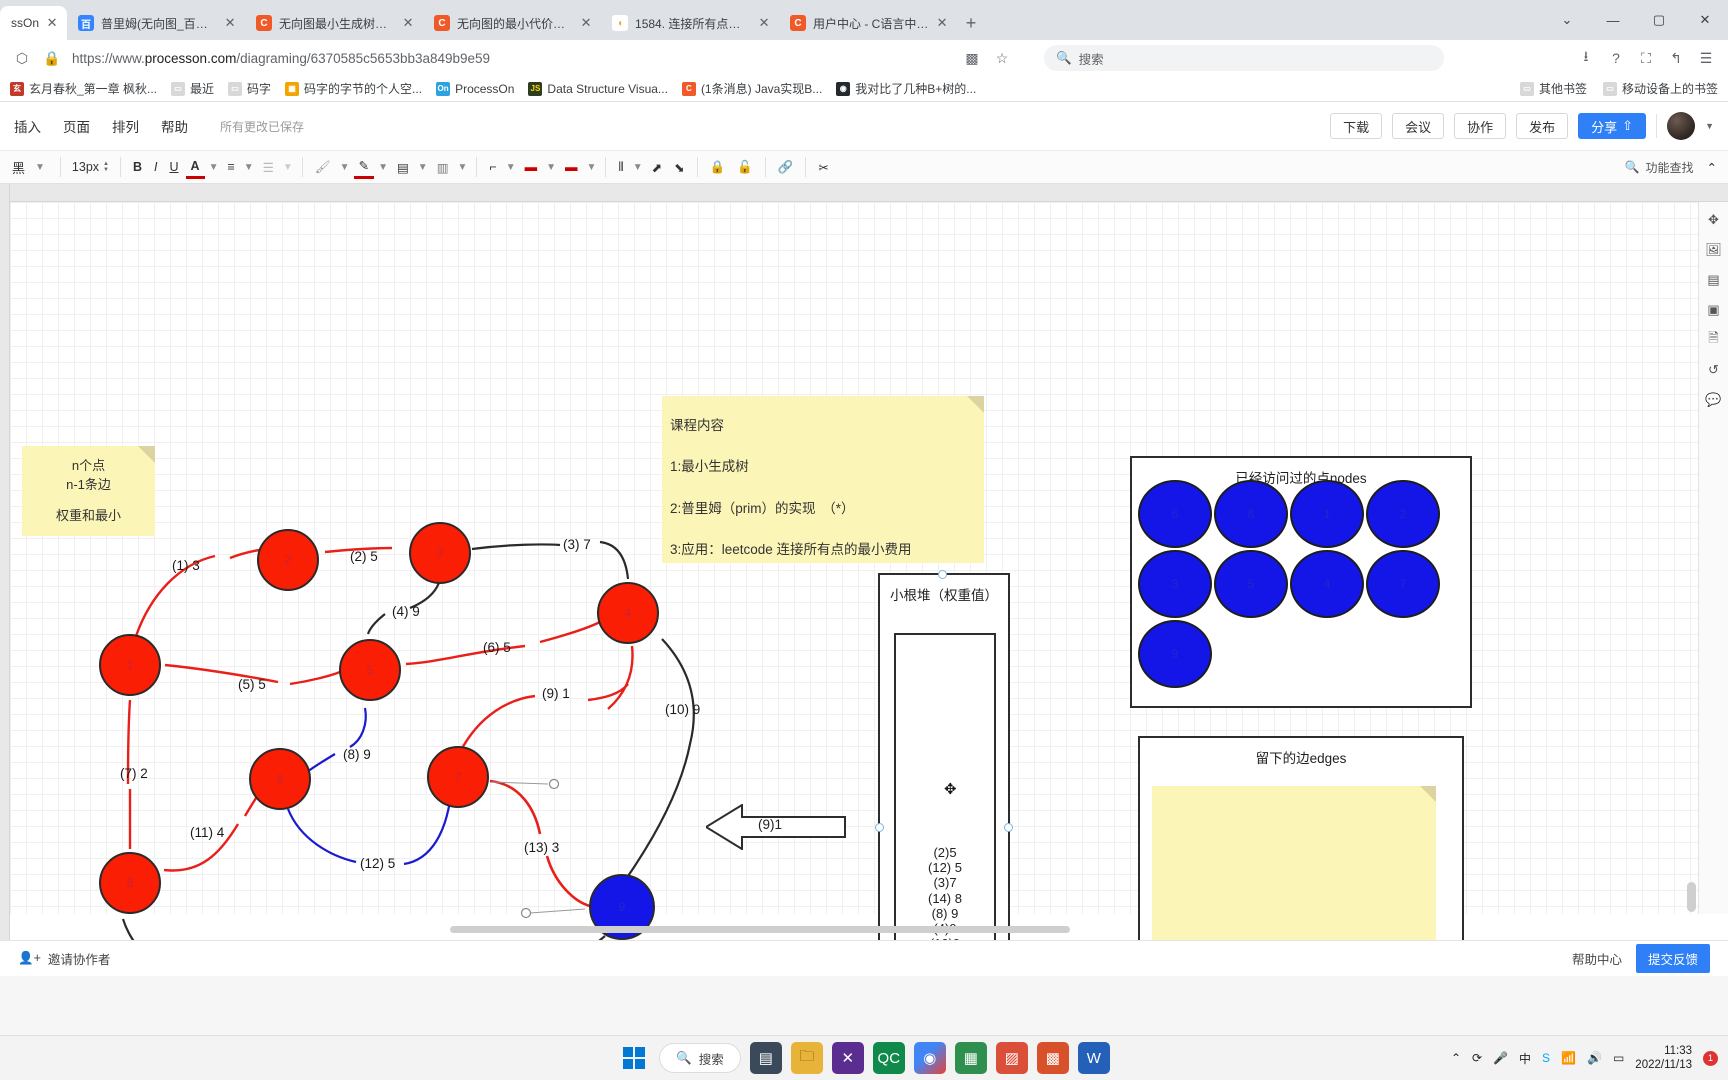  Describe the element at coordinates (192, 88) in the screenshot. I see `bookmark-item: ▭ 最近` at that location.